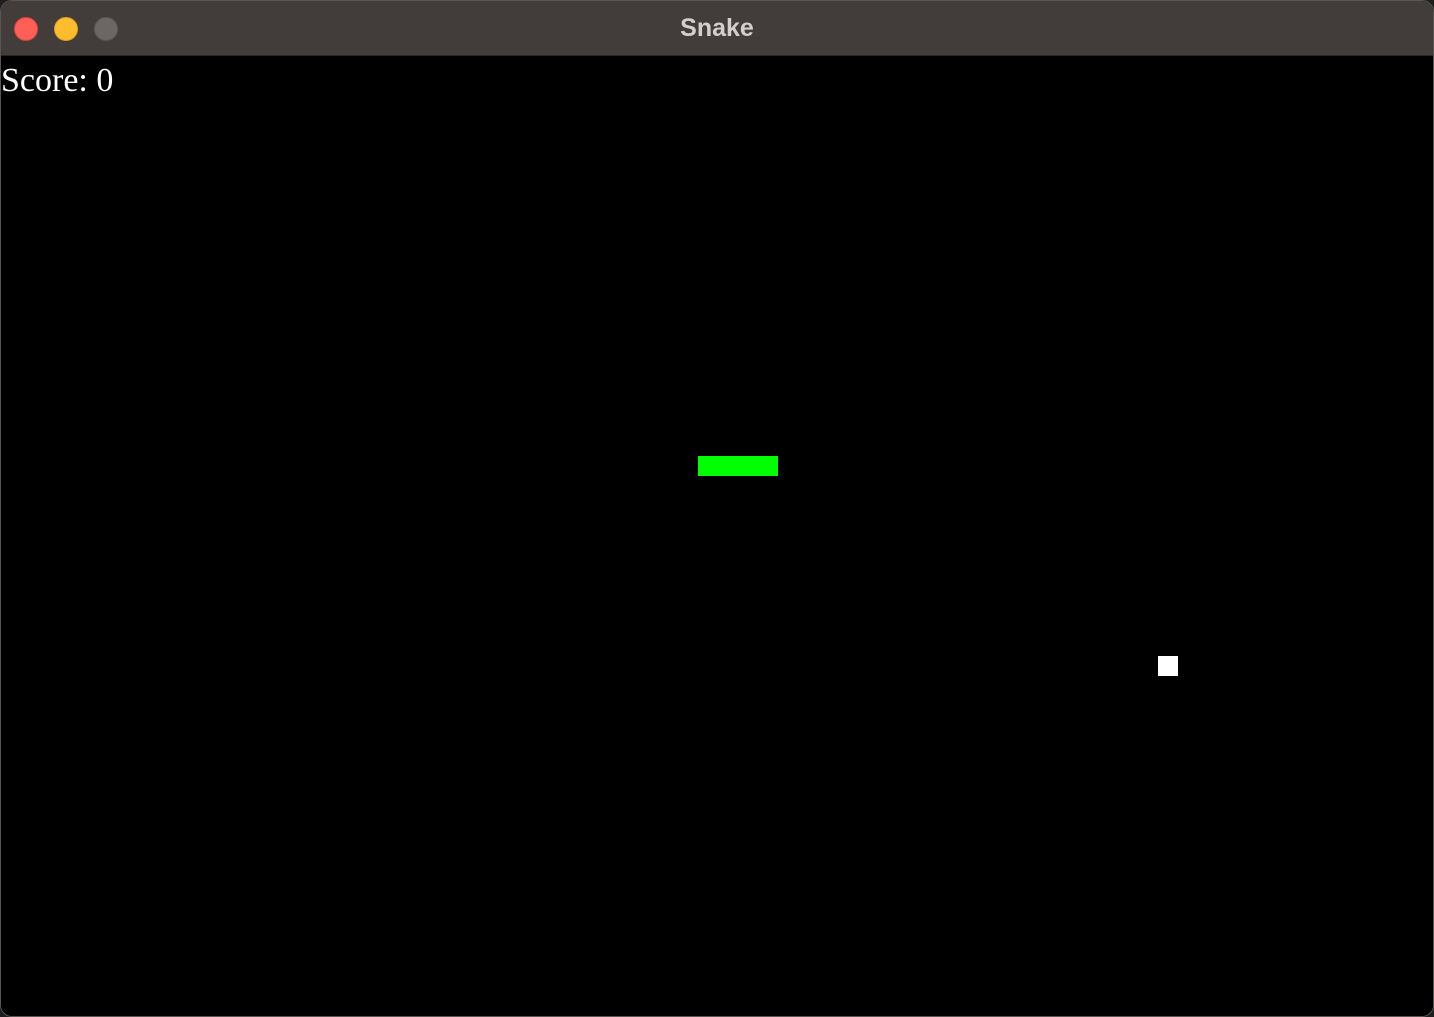 The image size is (1434, 1017). I want to click on food-pellet, so click(1168, 666).